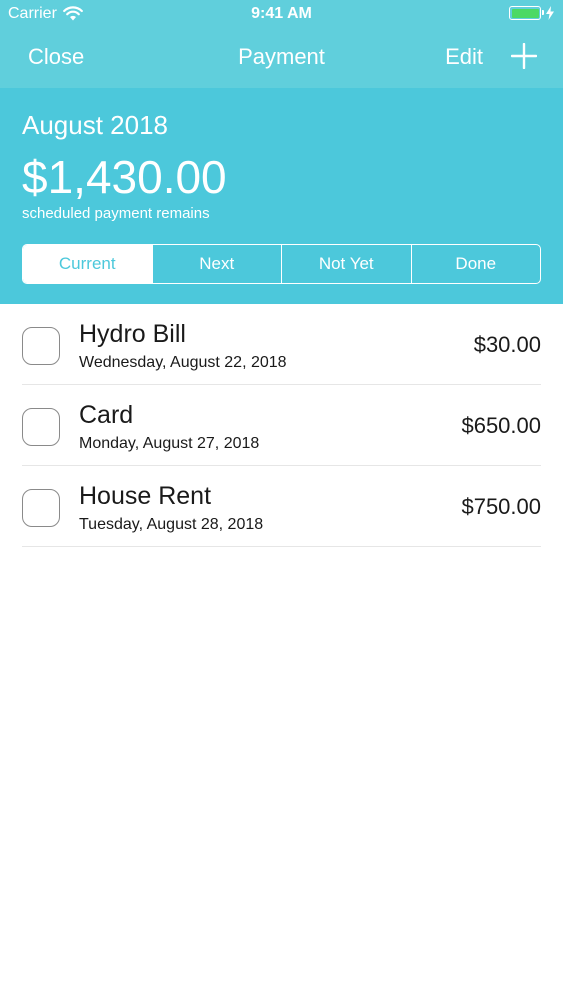 This screenshot has height=1000, width=563. I want to click on payment-date: Monday, August 27, 2018, so click(169, 443).